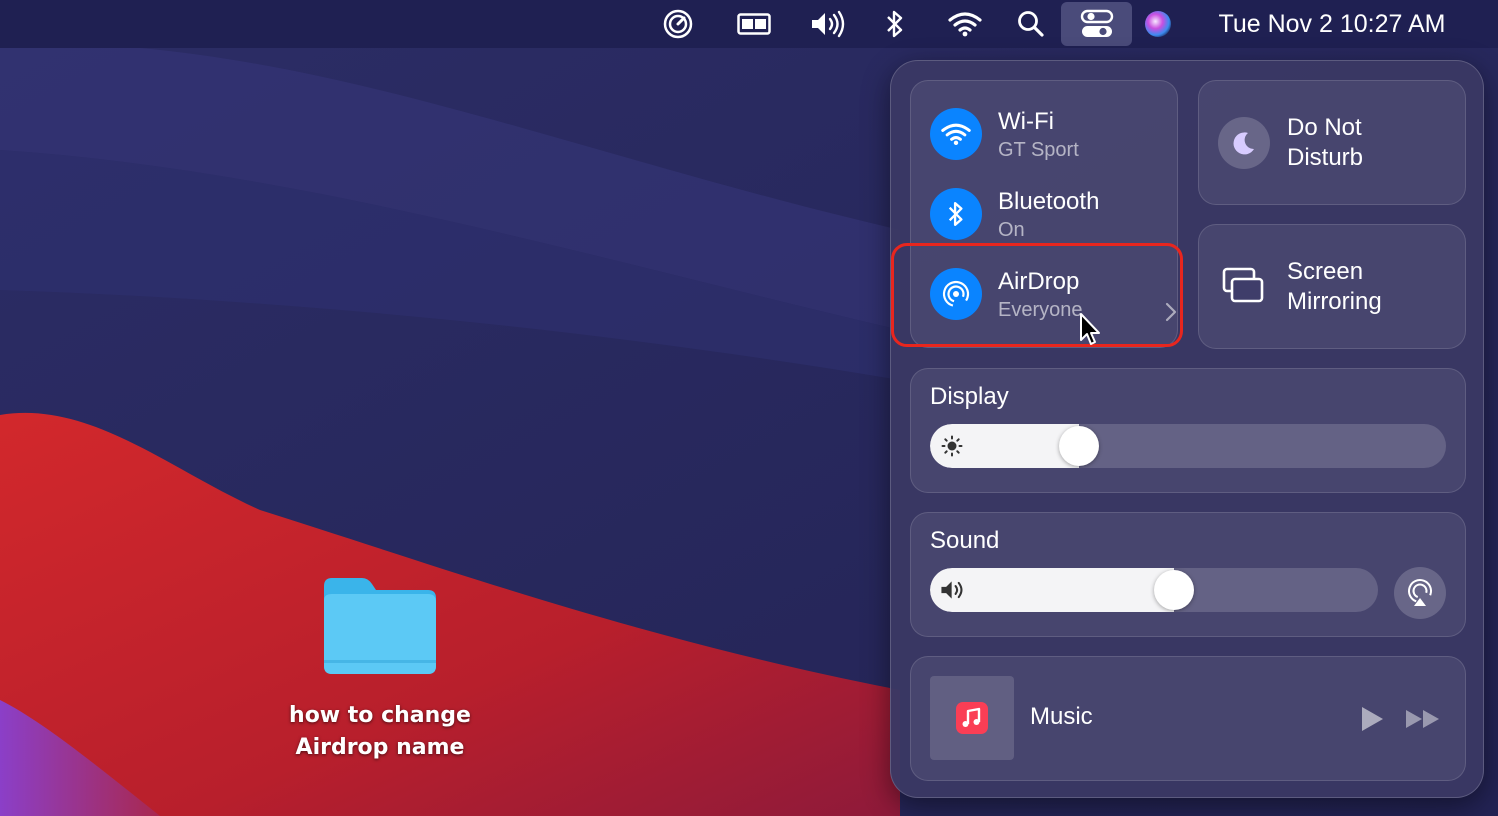 This screenshot has width=1498, height=816. Describe the element at coordinates (1031, 24) in the screenshot. I see `spotlight-search-icon` at that location.